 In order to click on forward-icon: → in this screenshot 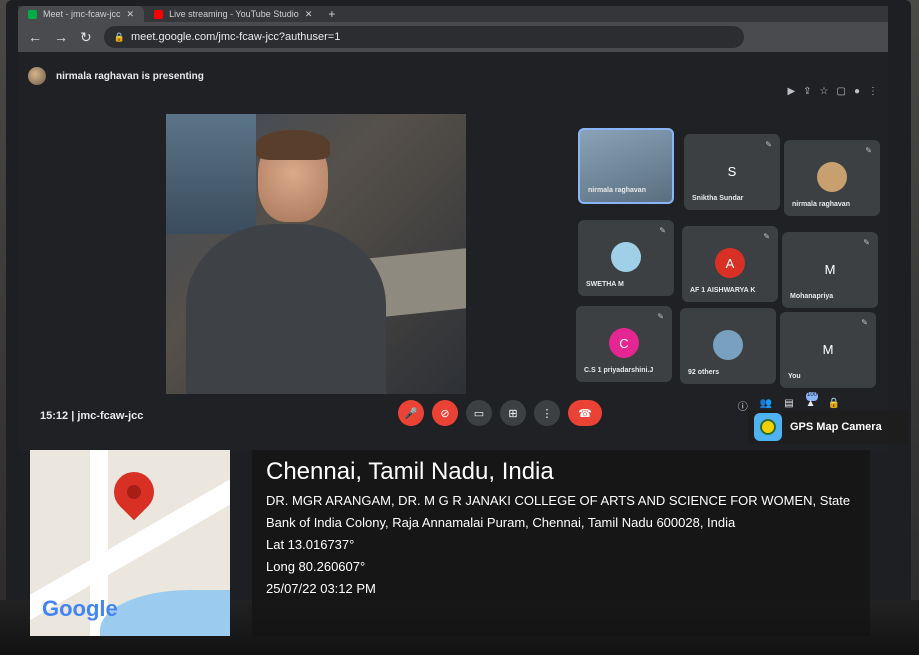, I will do `click(61, 37)`.